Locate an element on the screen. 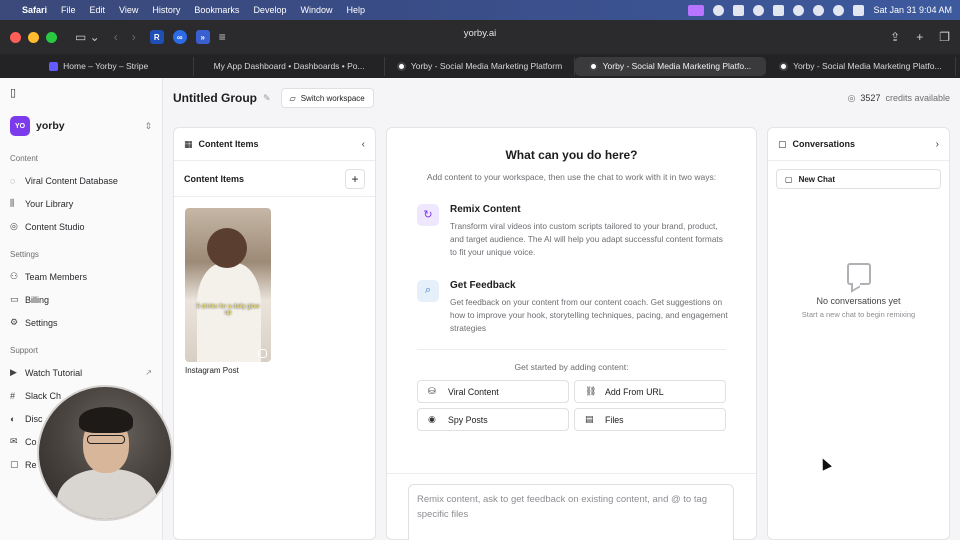 Image resolution: width=960 pixels, height=540 pixels. menu-develop: Develop is located at coordinates (269, 10).